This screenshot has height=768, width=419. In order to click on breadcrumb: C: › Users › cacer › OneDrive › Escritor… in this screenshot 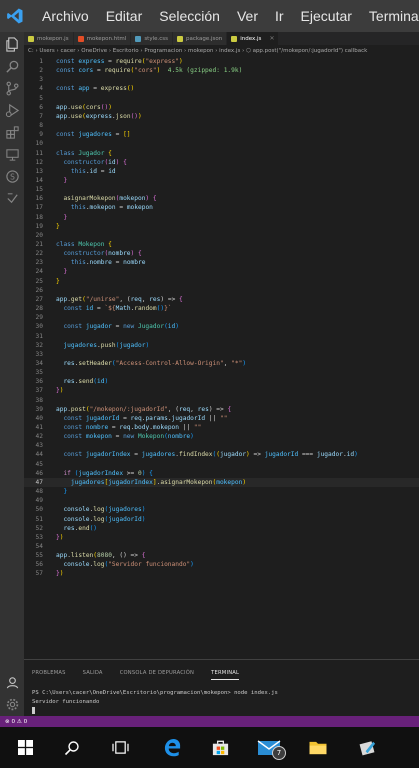, I will do `click(221, 50)`.